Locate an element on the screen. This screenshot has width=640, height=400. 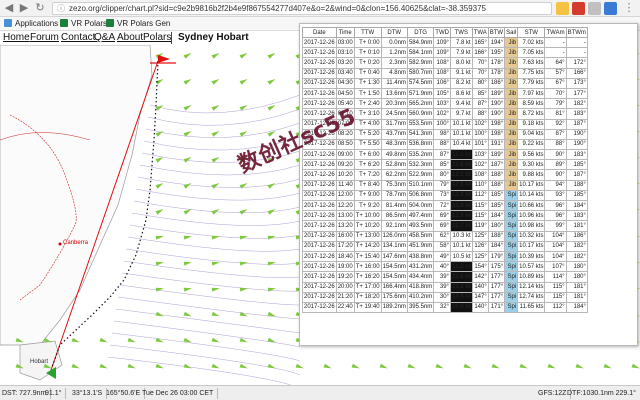
table-cell: 13.3 kt is located at coordinates (461, 287).